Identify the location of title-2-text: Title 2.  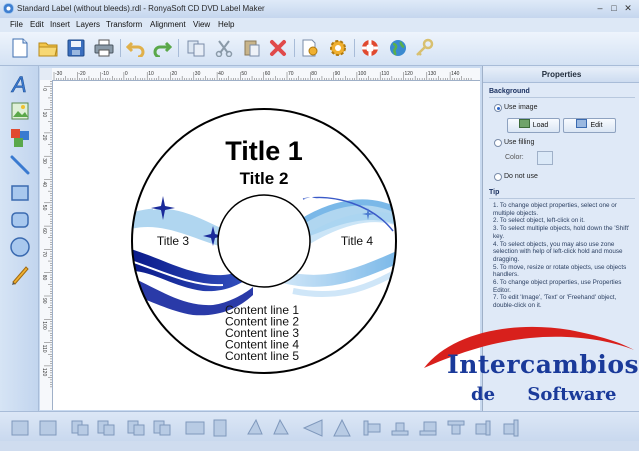
(264, 178).